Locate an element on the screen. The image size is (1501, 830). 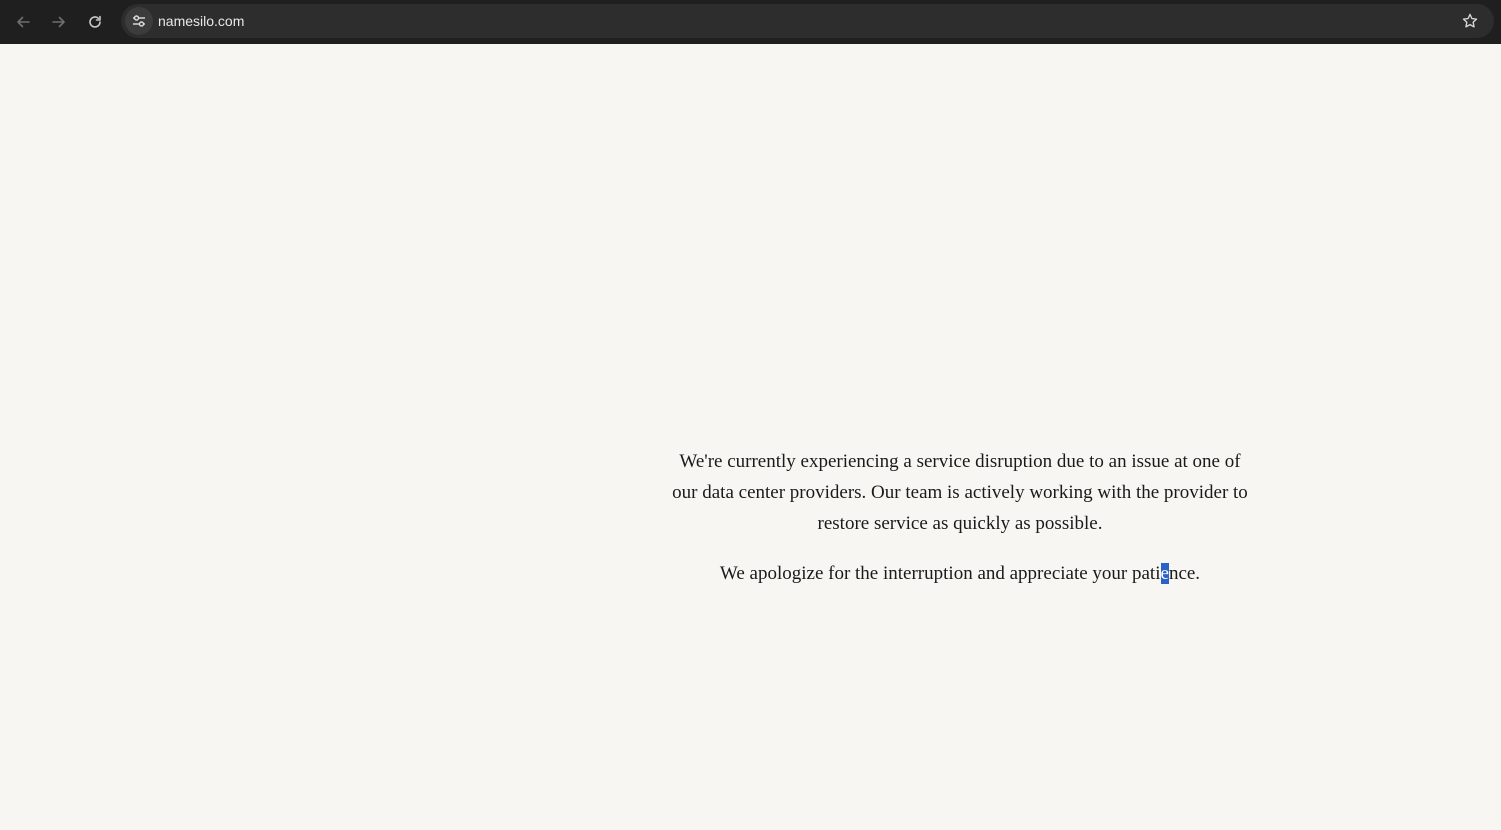
apology-text-end: nce. is located at coordinates (1184, 573).